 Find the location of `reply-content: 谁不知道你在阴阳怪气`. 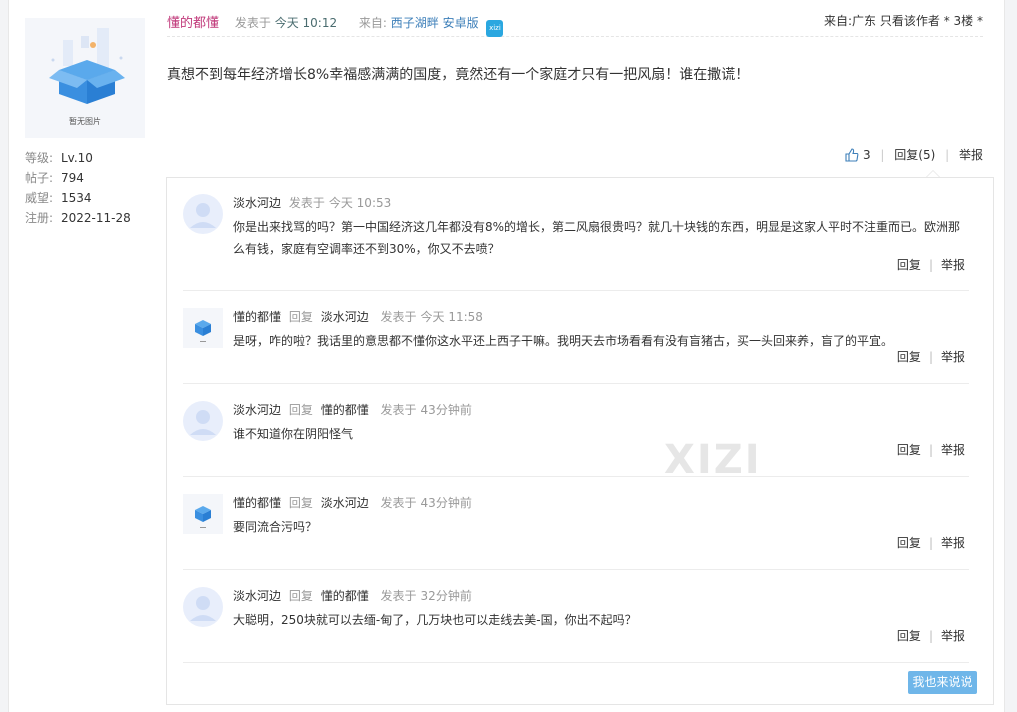

reply-content: 谁不知道你在阴阳怪气 is located at coordinates (293, 434).